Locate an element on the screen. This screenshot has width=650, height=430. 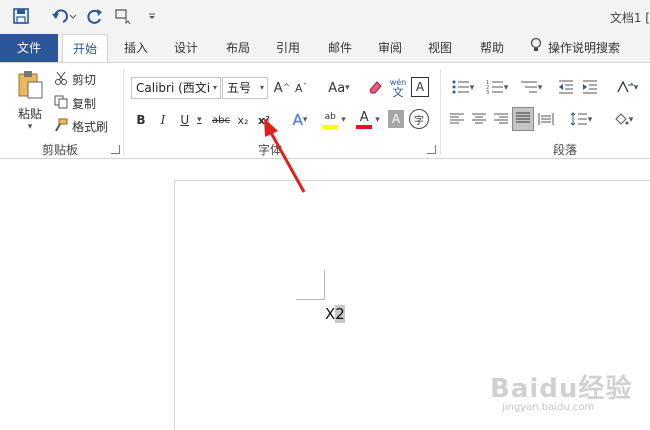
watermark-logo: Baidu经验 is located at coordinates (561, 389).